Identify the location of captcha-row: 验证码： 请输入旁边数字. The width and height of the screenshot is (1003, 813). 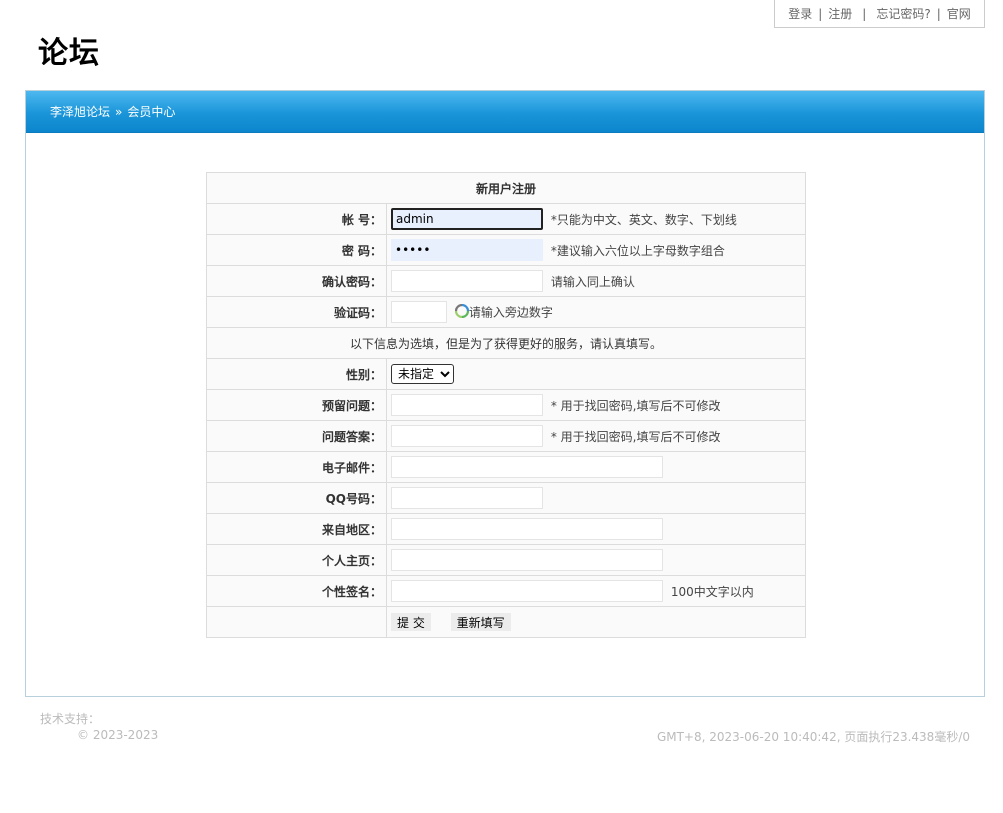
(506, 312).